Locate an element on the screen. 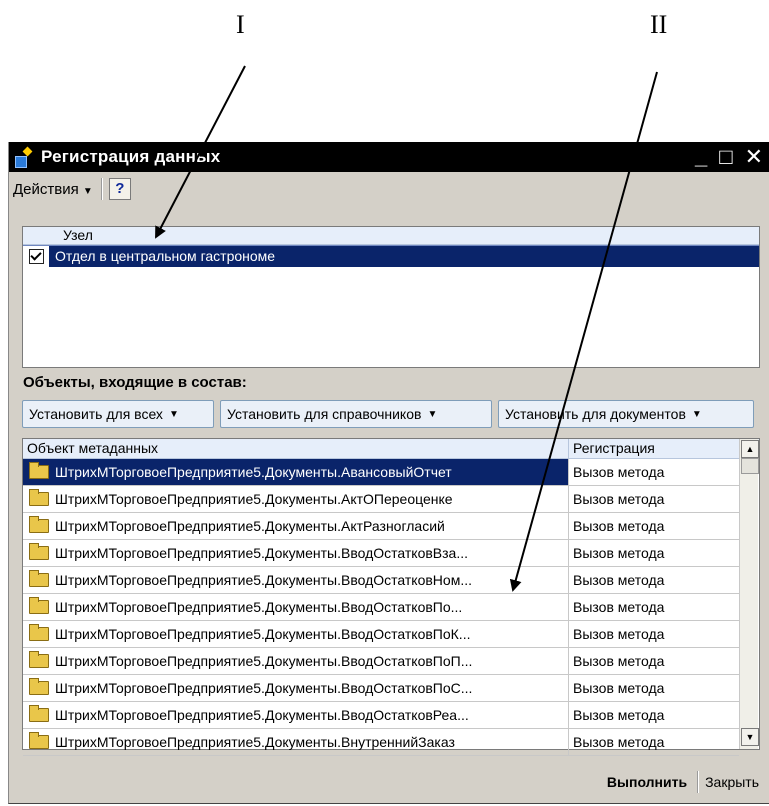  actions-menu: Действия ▼ is located at coordinates (53, 189).